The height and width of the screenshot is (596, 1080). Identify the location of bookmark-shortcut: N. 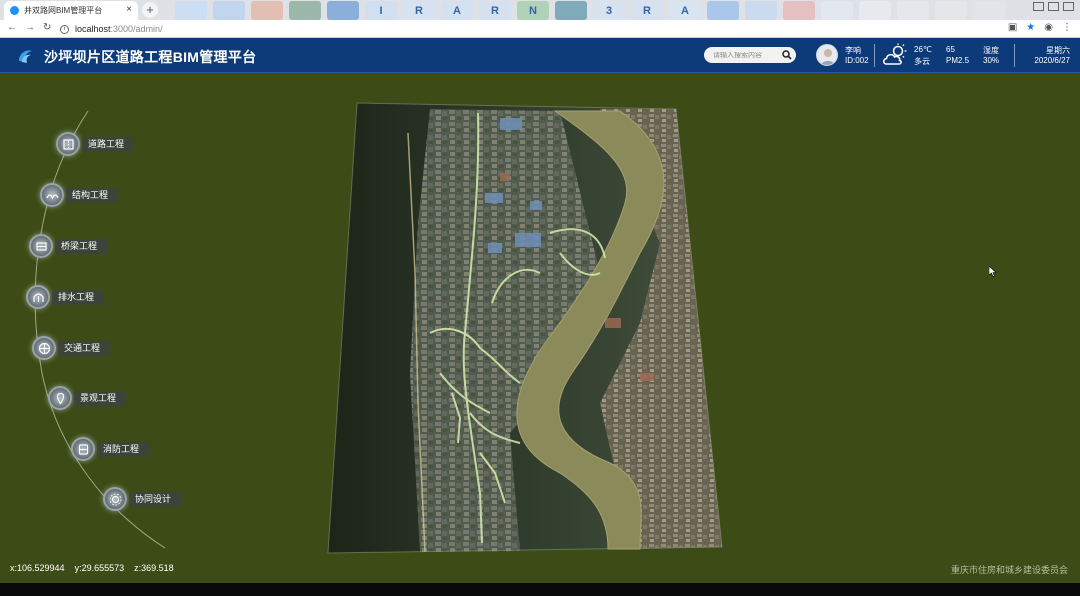
(533, 10).